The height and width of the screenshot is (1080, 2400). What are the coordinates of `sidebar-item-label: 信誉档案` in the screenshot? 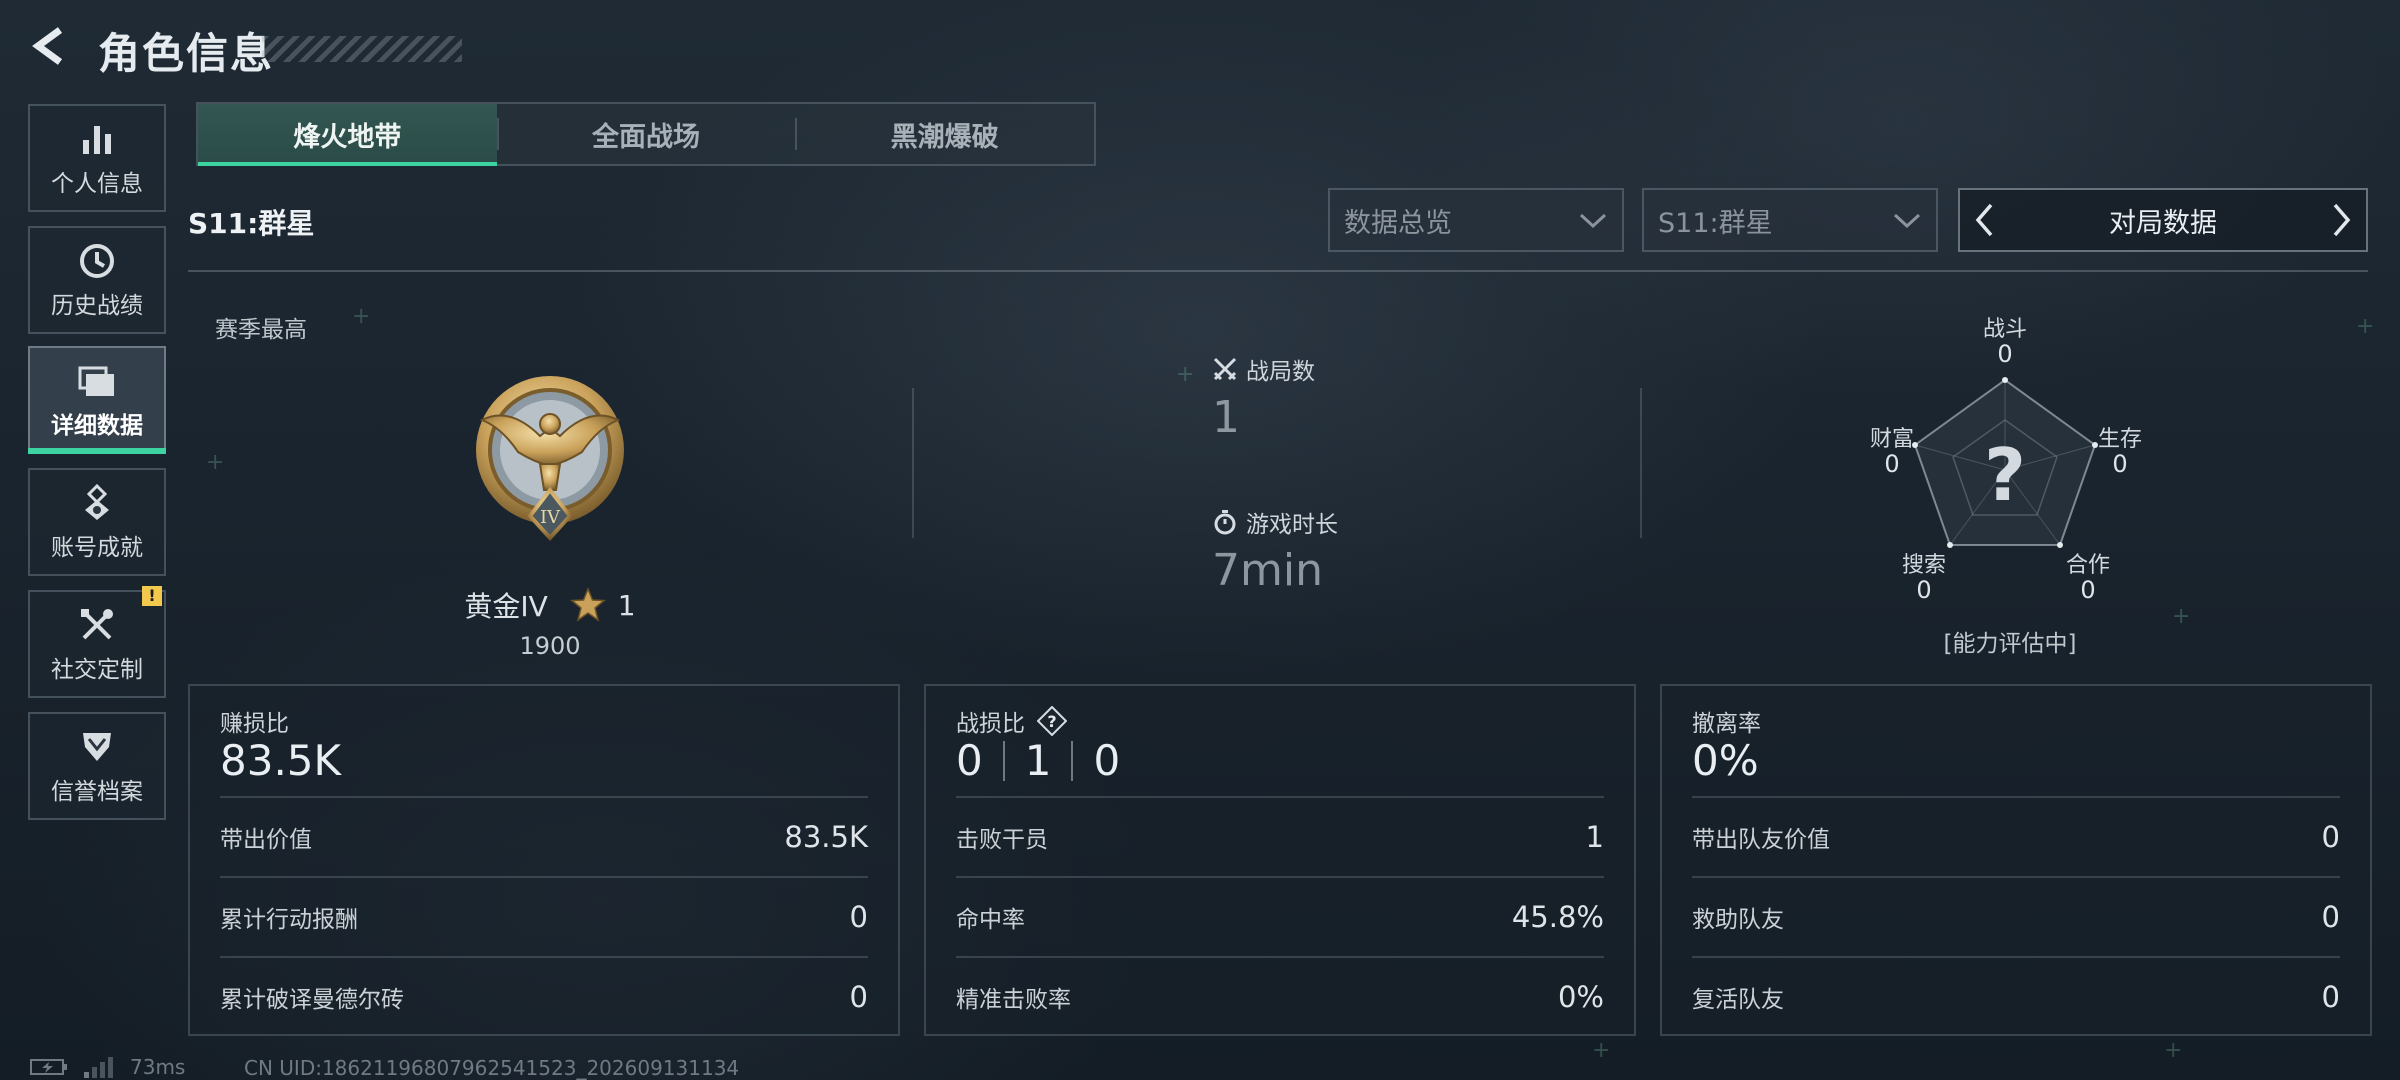 It's located at (97, 792).